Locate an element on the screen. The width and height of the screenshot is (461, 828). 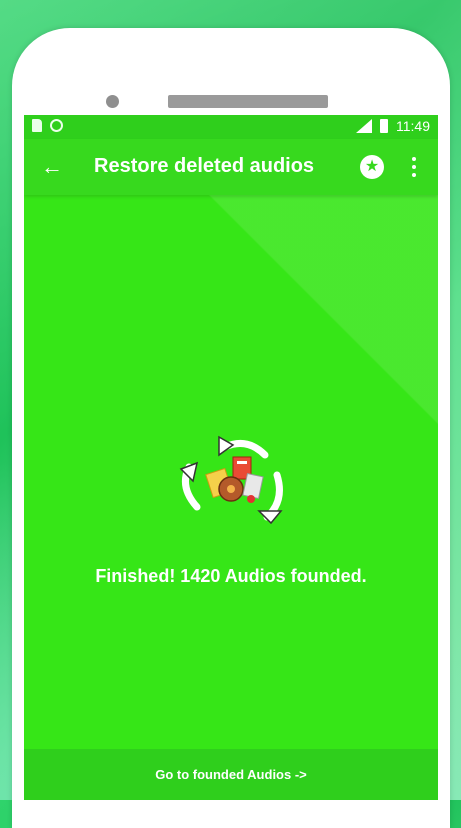
overflow-menu-button is located at coordinates (414, 167).